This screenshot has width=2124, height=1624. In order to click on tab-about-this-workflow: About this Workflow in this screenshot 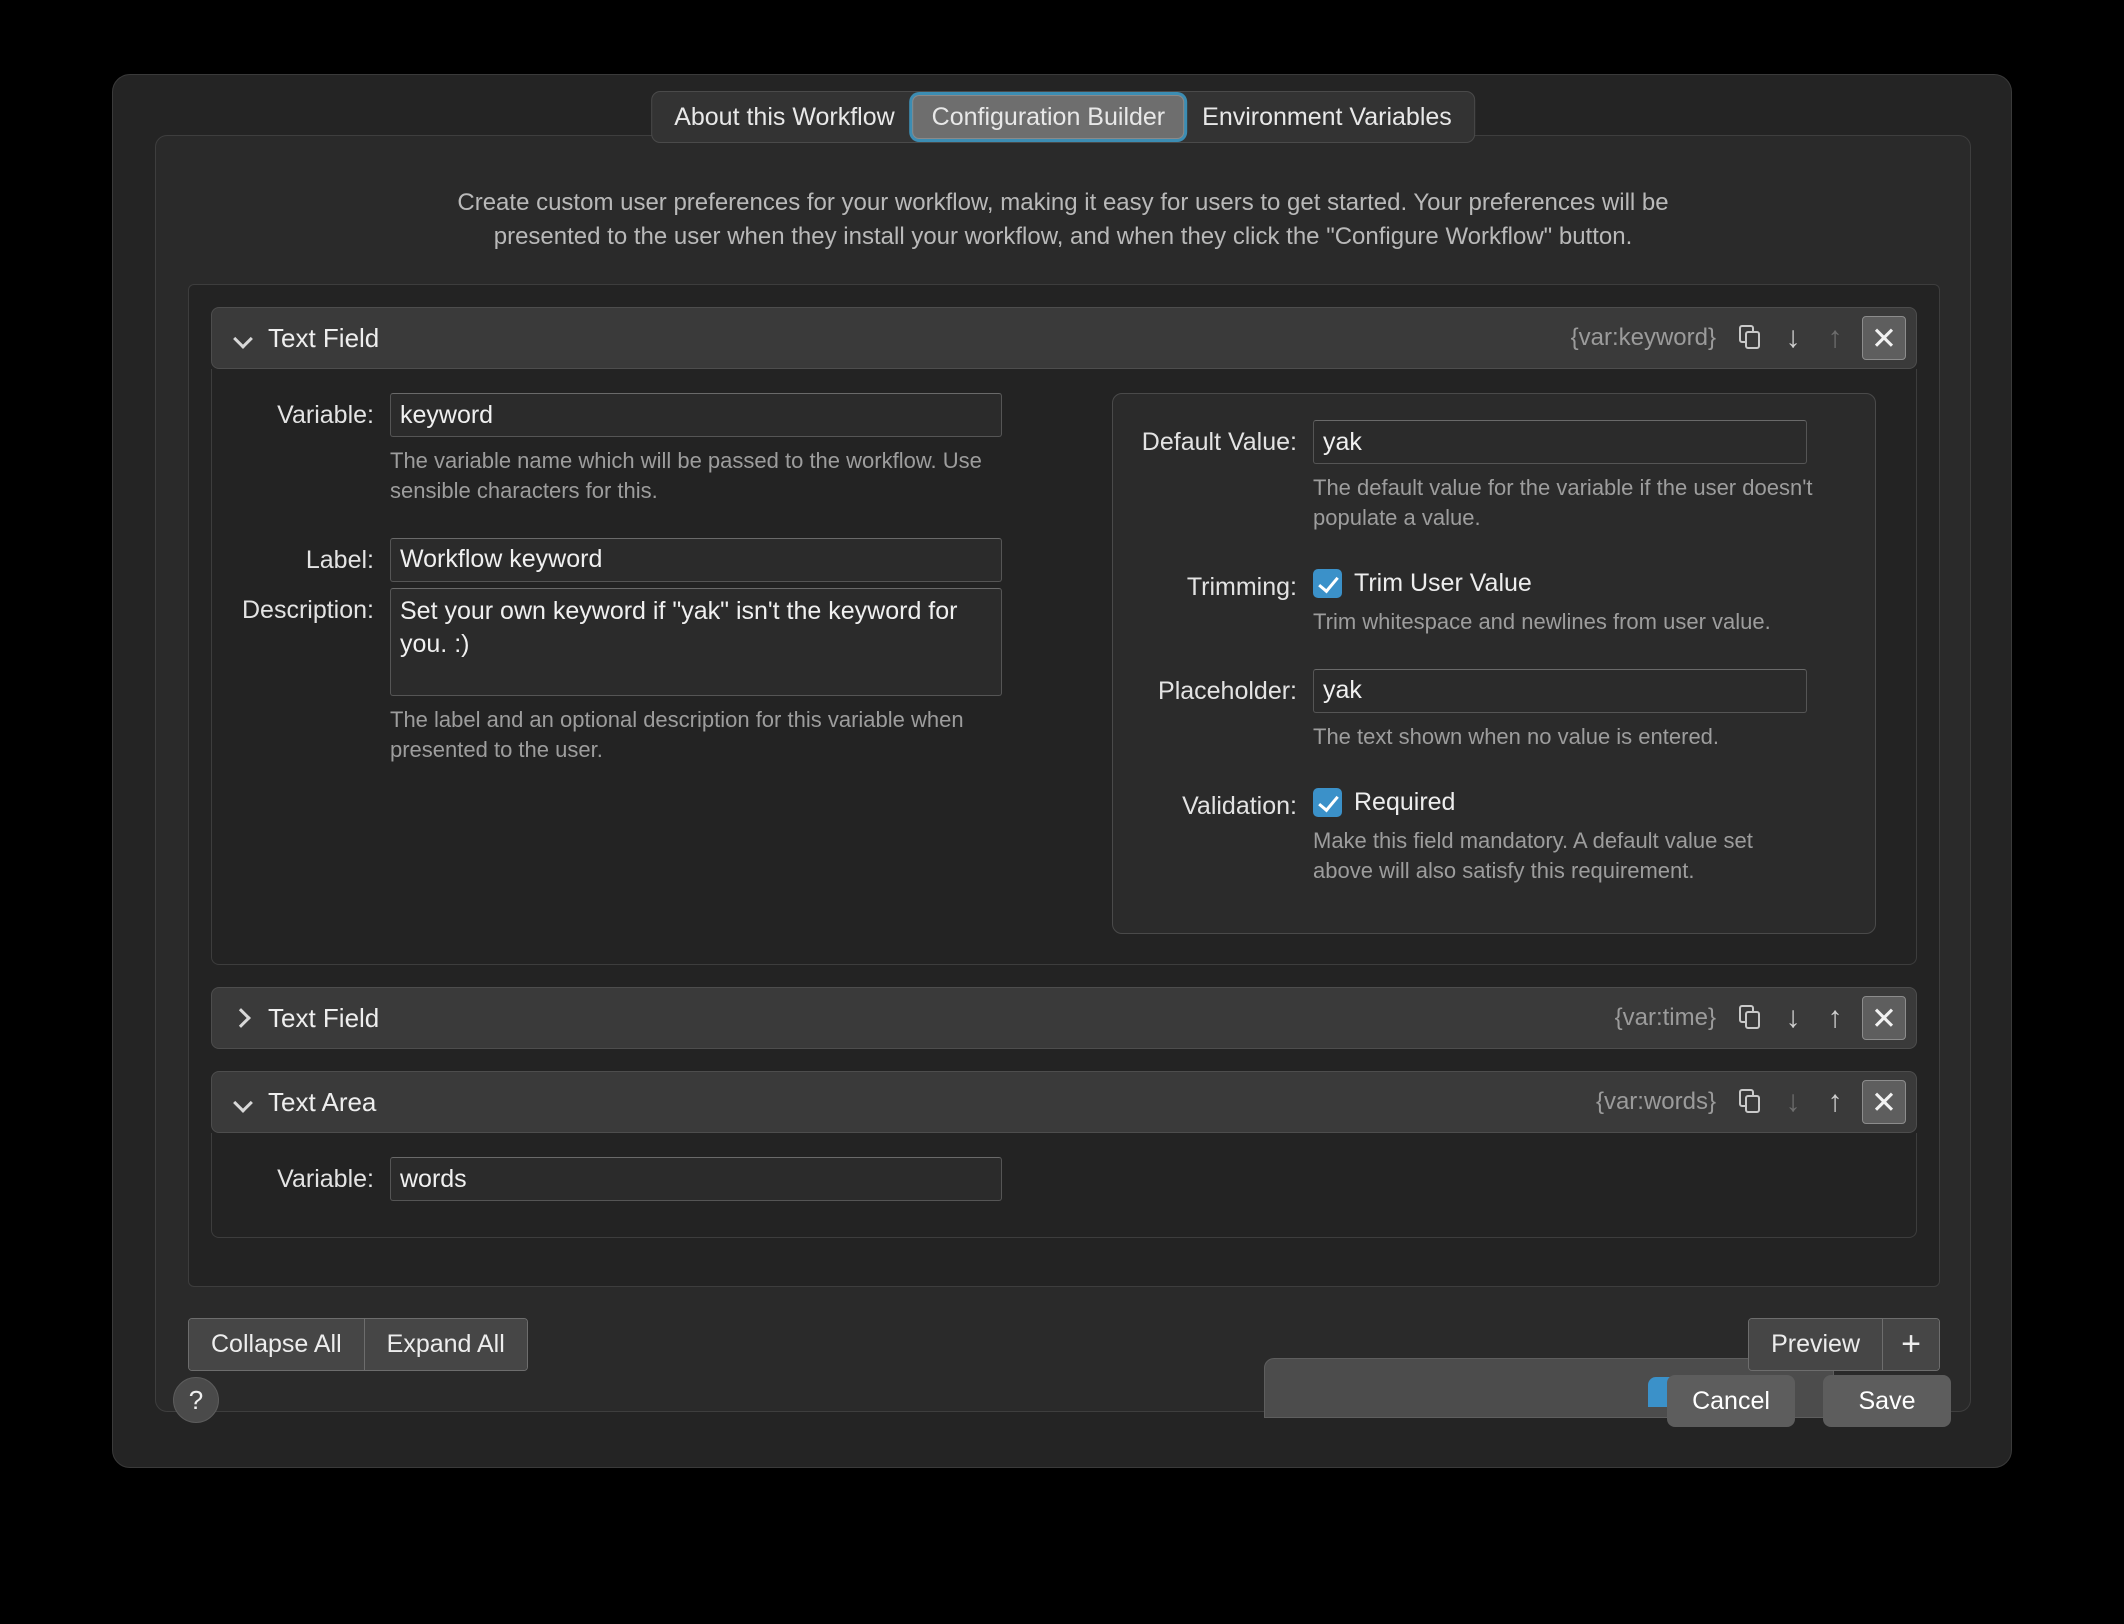, I will do `click(784, 117)`.